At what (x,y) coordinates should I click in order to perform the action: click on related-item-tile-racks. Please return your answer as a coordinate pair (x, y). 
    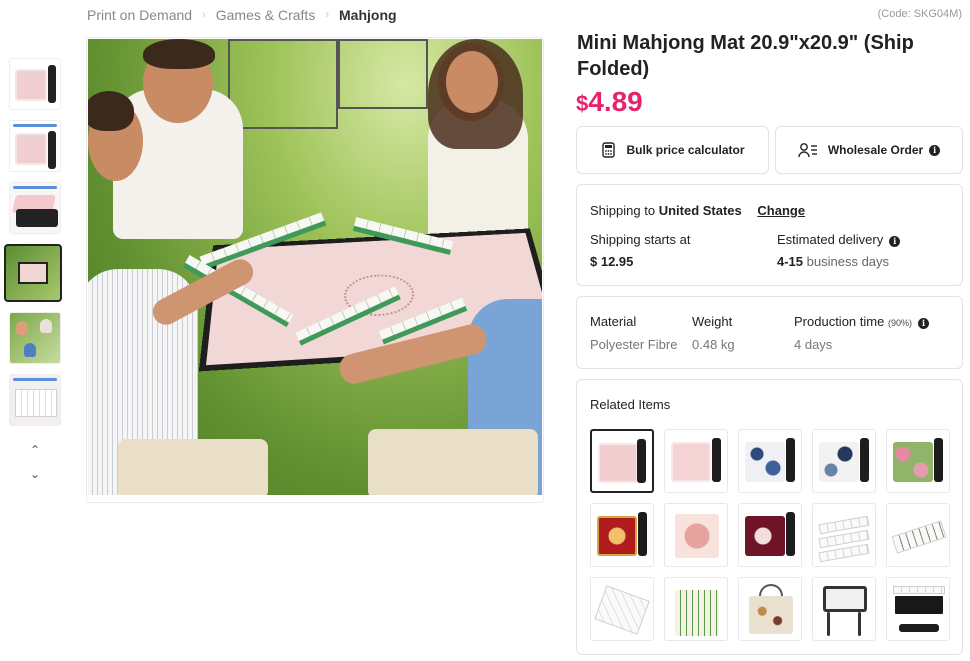
    Looking at the image, I should click on (844, 535).